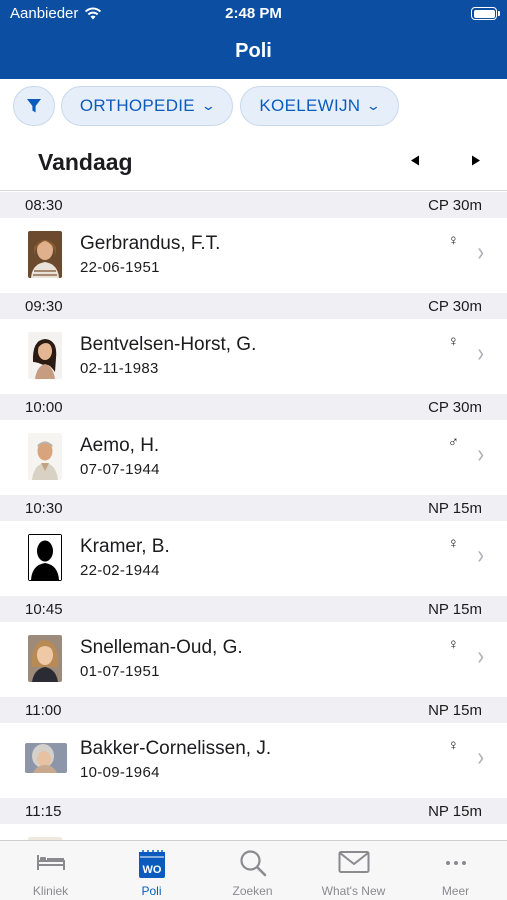 This screenshot has height=900, width=507. What do you see at coordinates (43, 811) in the screenshot?
I see `slot-time: 11:15` at bounding box center [43, 811].